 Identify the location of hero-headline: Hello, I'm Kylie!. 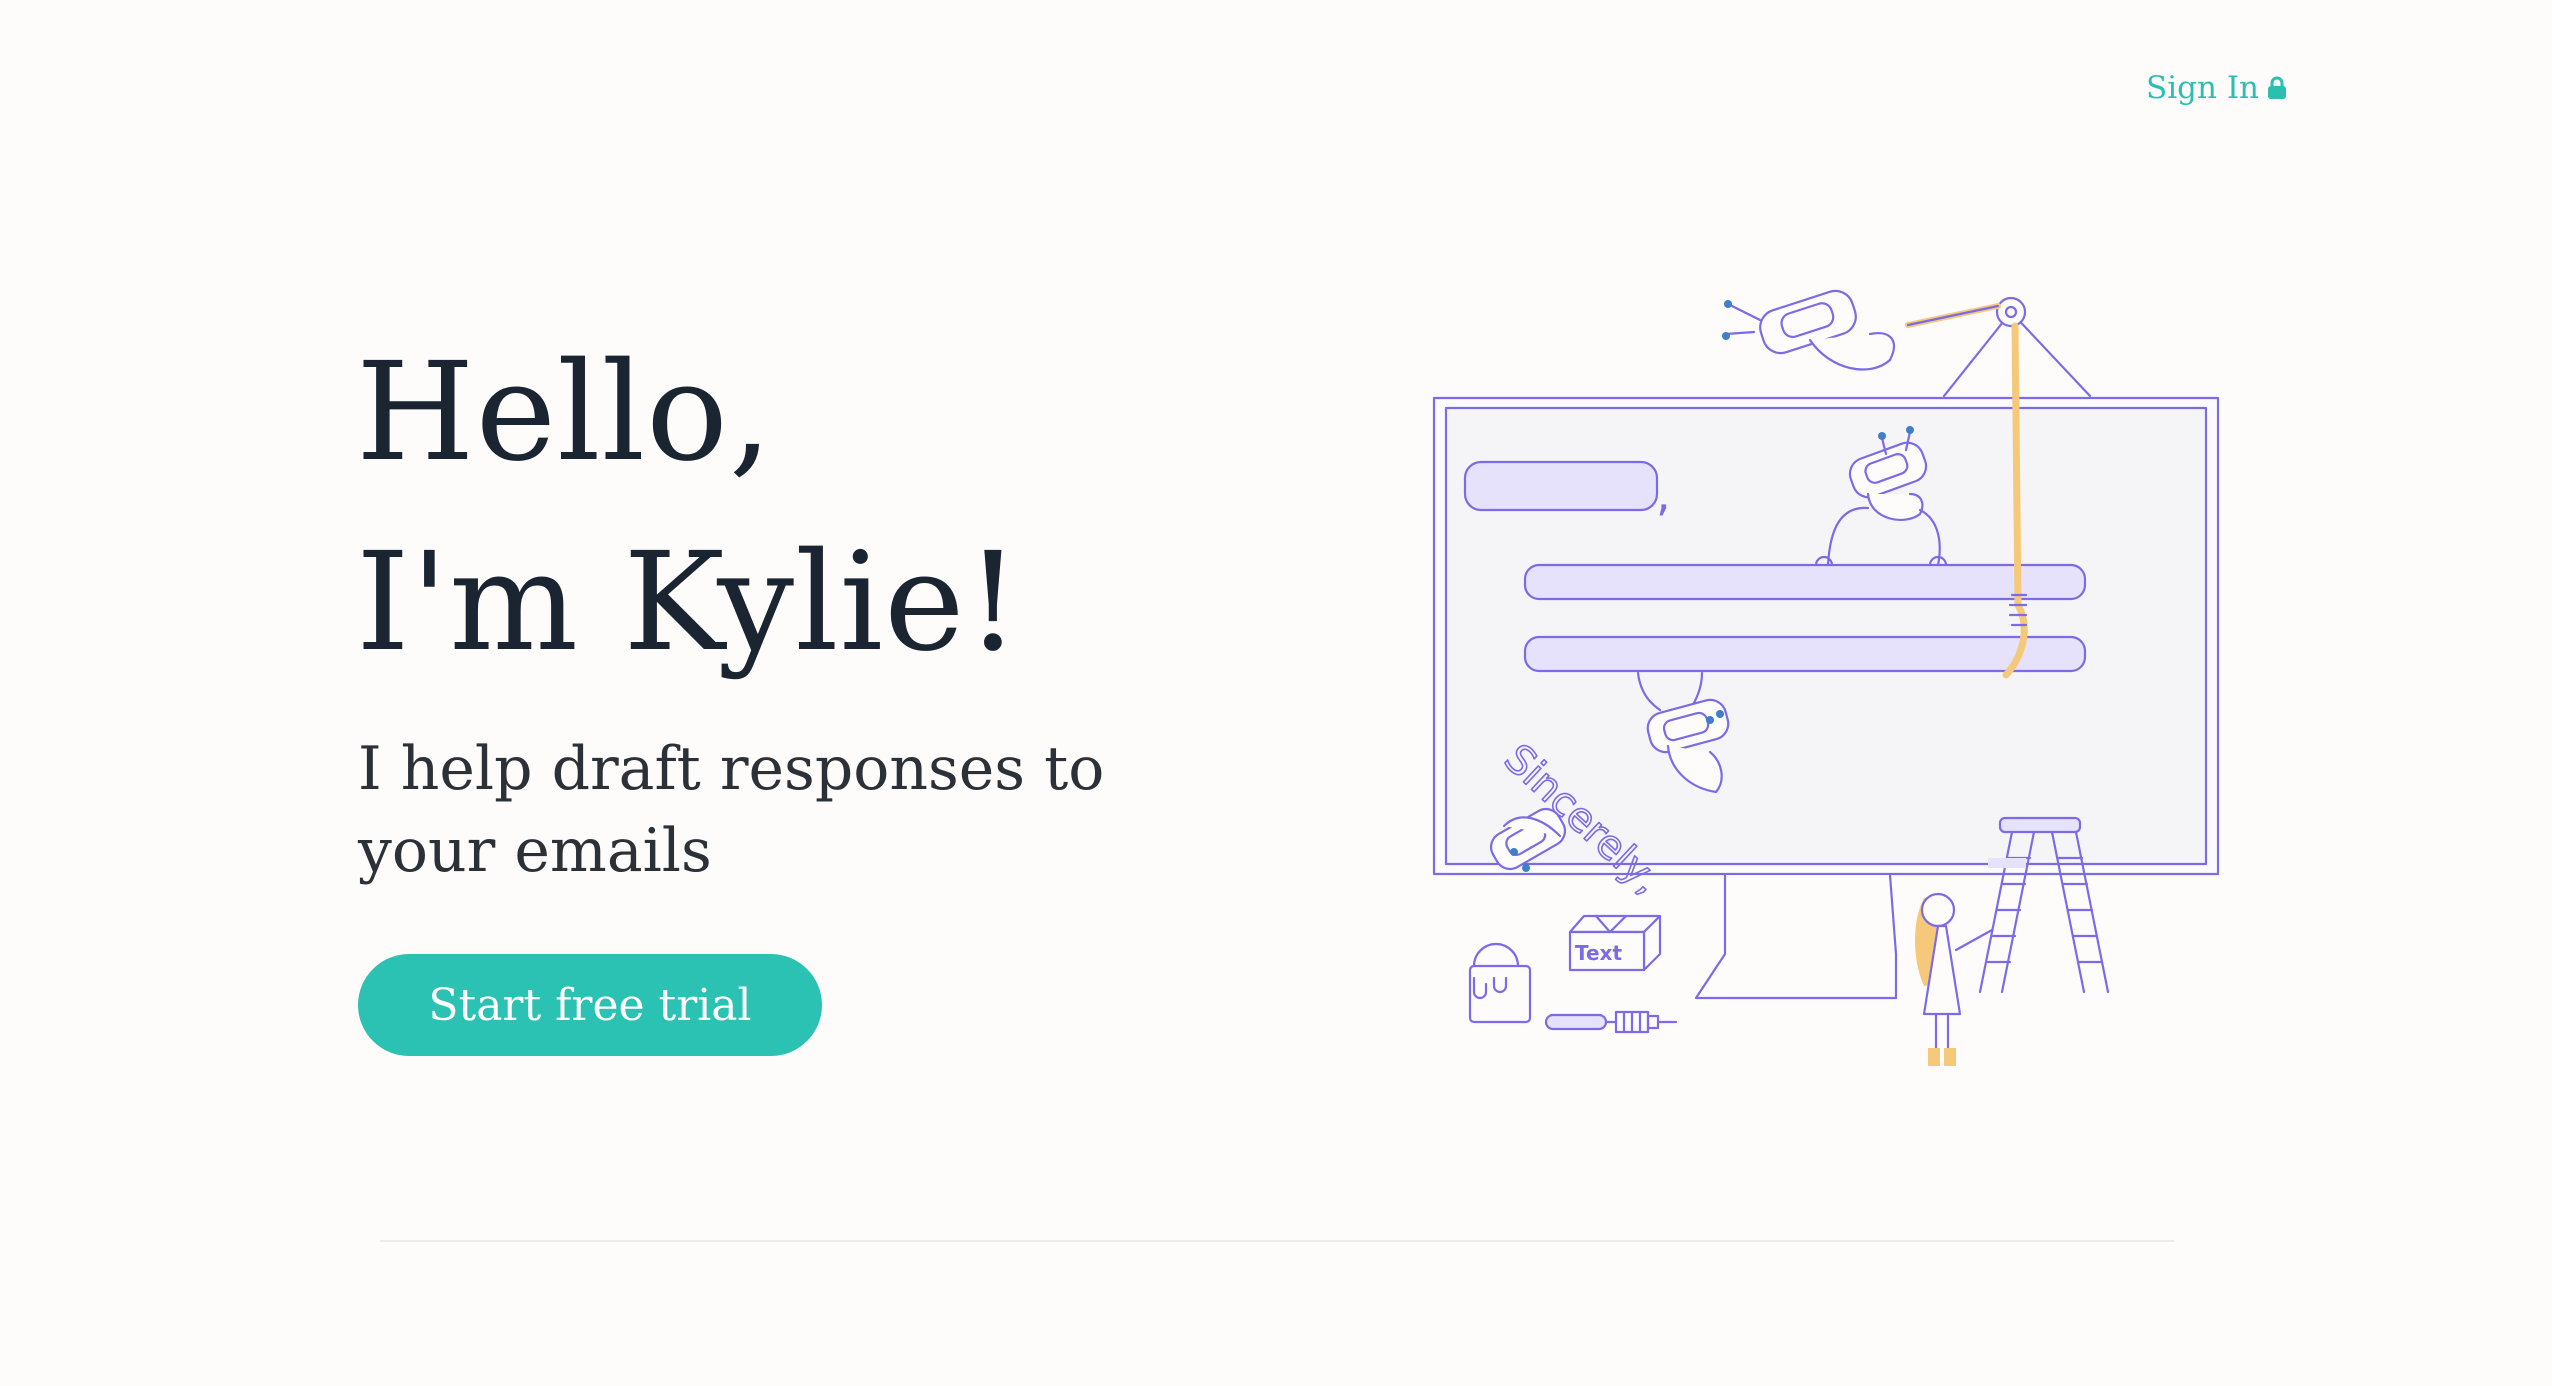
(688, 508).